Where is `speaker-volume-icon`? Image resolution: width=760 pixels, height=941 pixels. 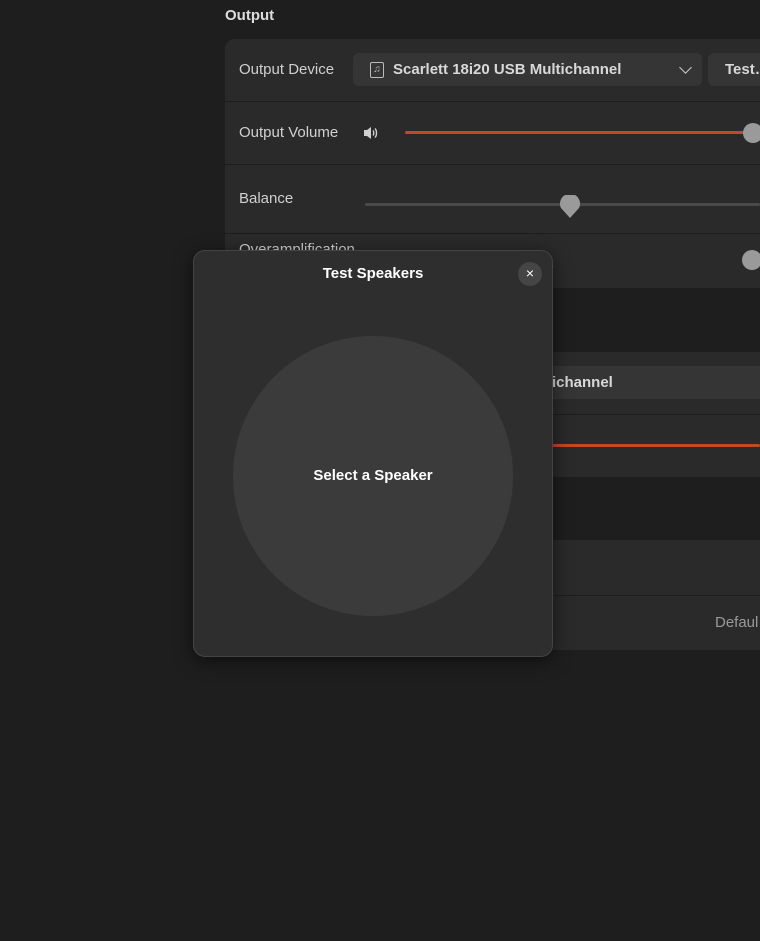 speaker-volume-icon is located at coordinates (371, 133).